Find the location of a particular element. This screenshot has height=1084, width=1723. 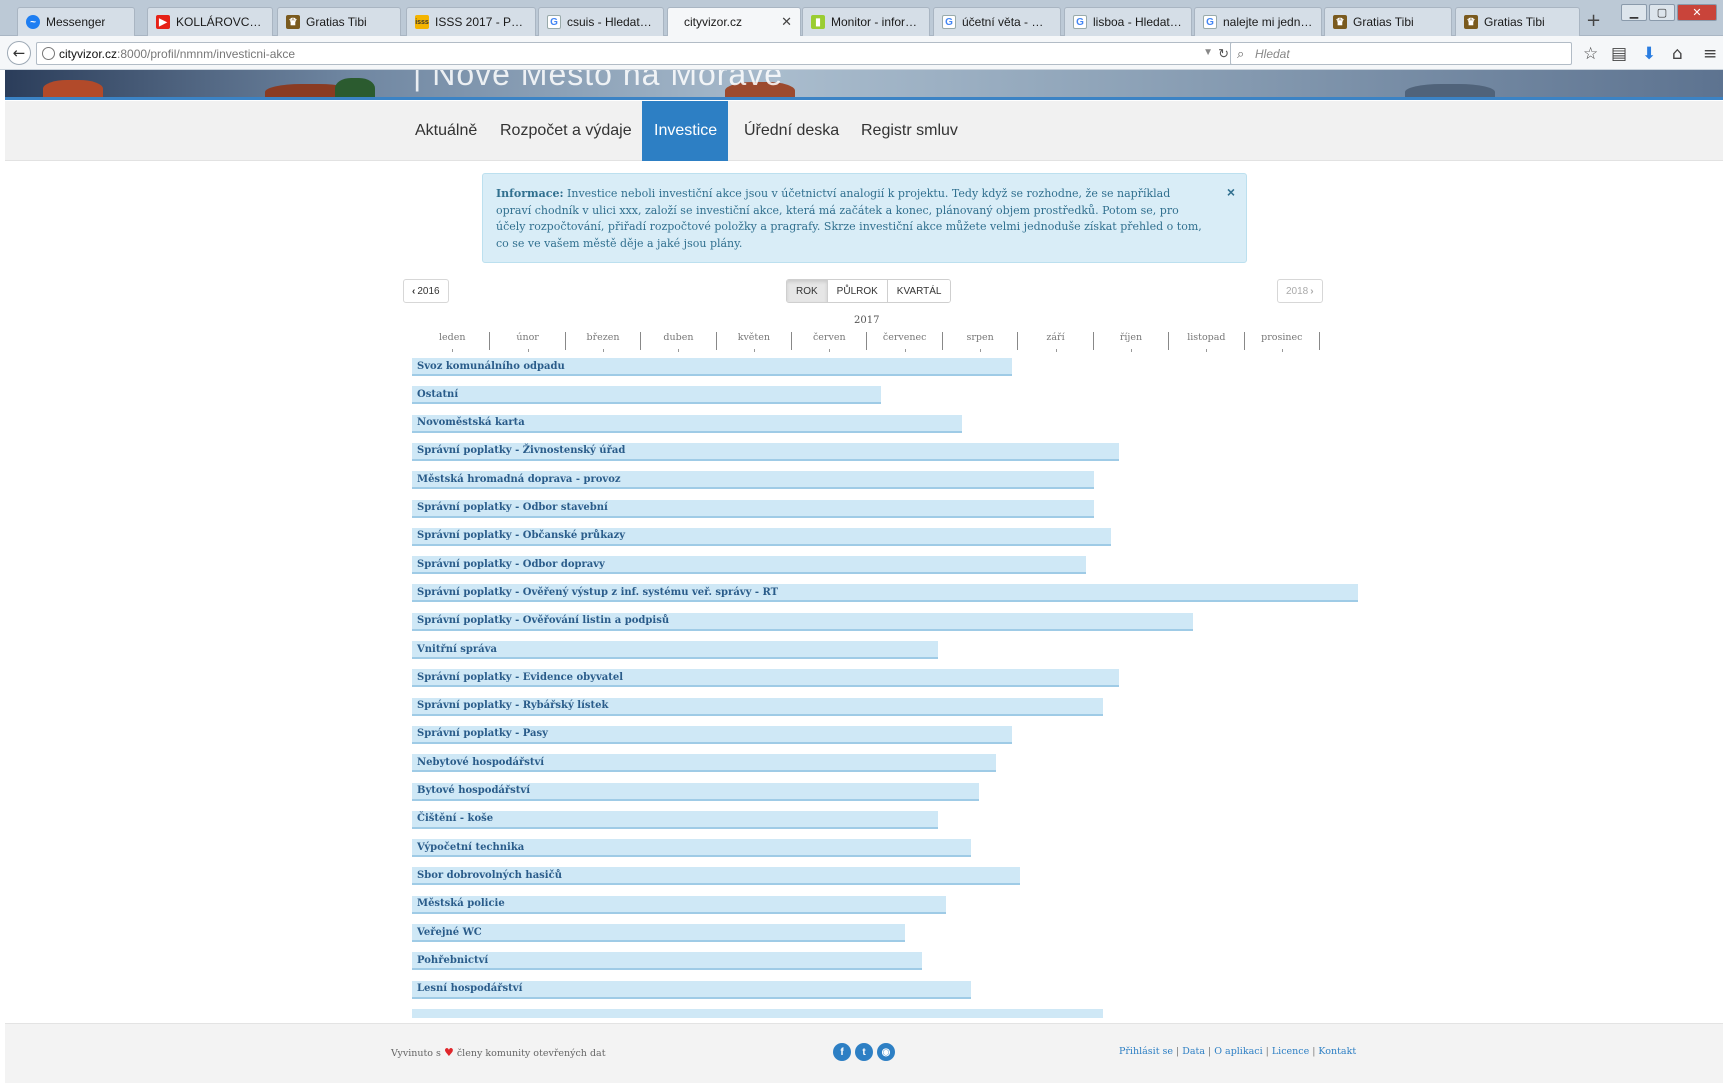

tab-gratias-1: ♛ Gratias Tibi is located at coordinates (339, 21).